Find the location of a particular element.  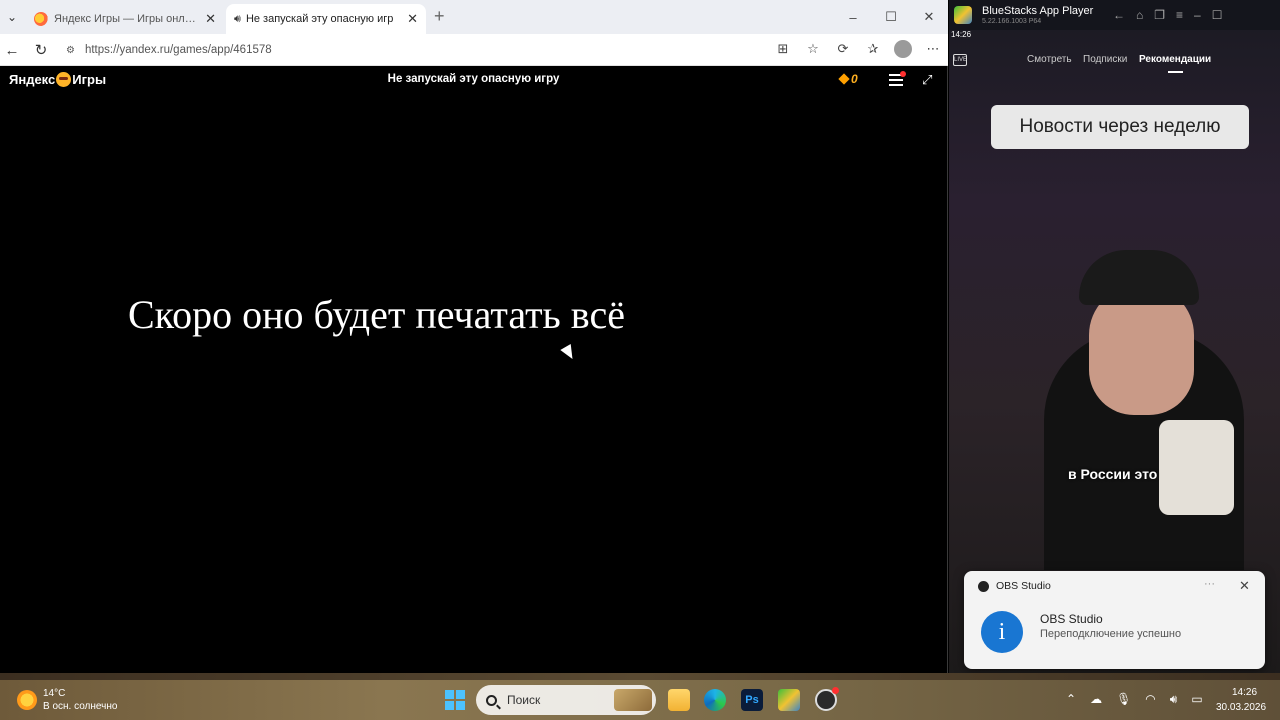

taskbar-search: Поиск is located at coordinates (566, 700).